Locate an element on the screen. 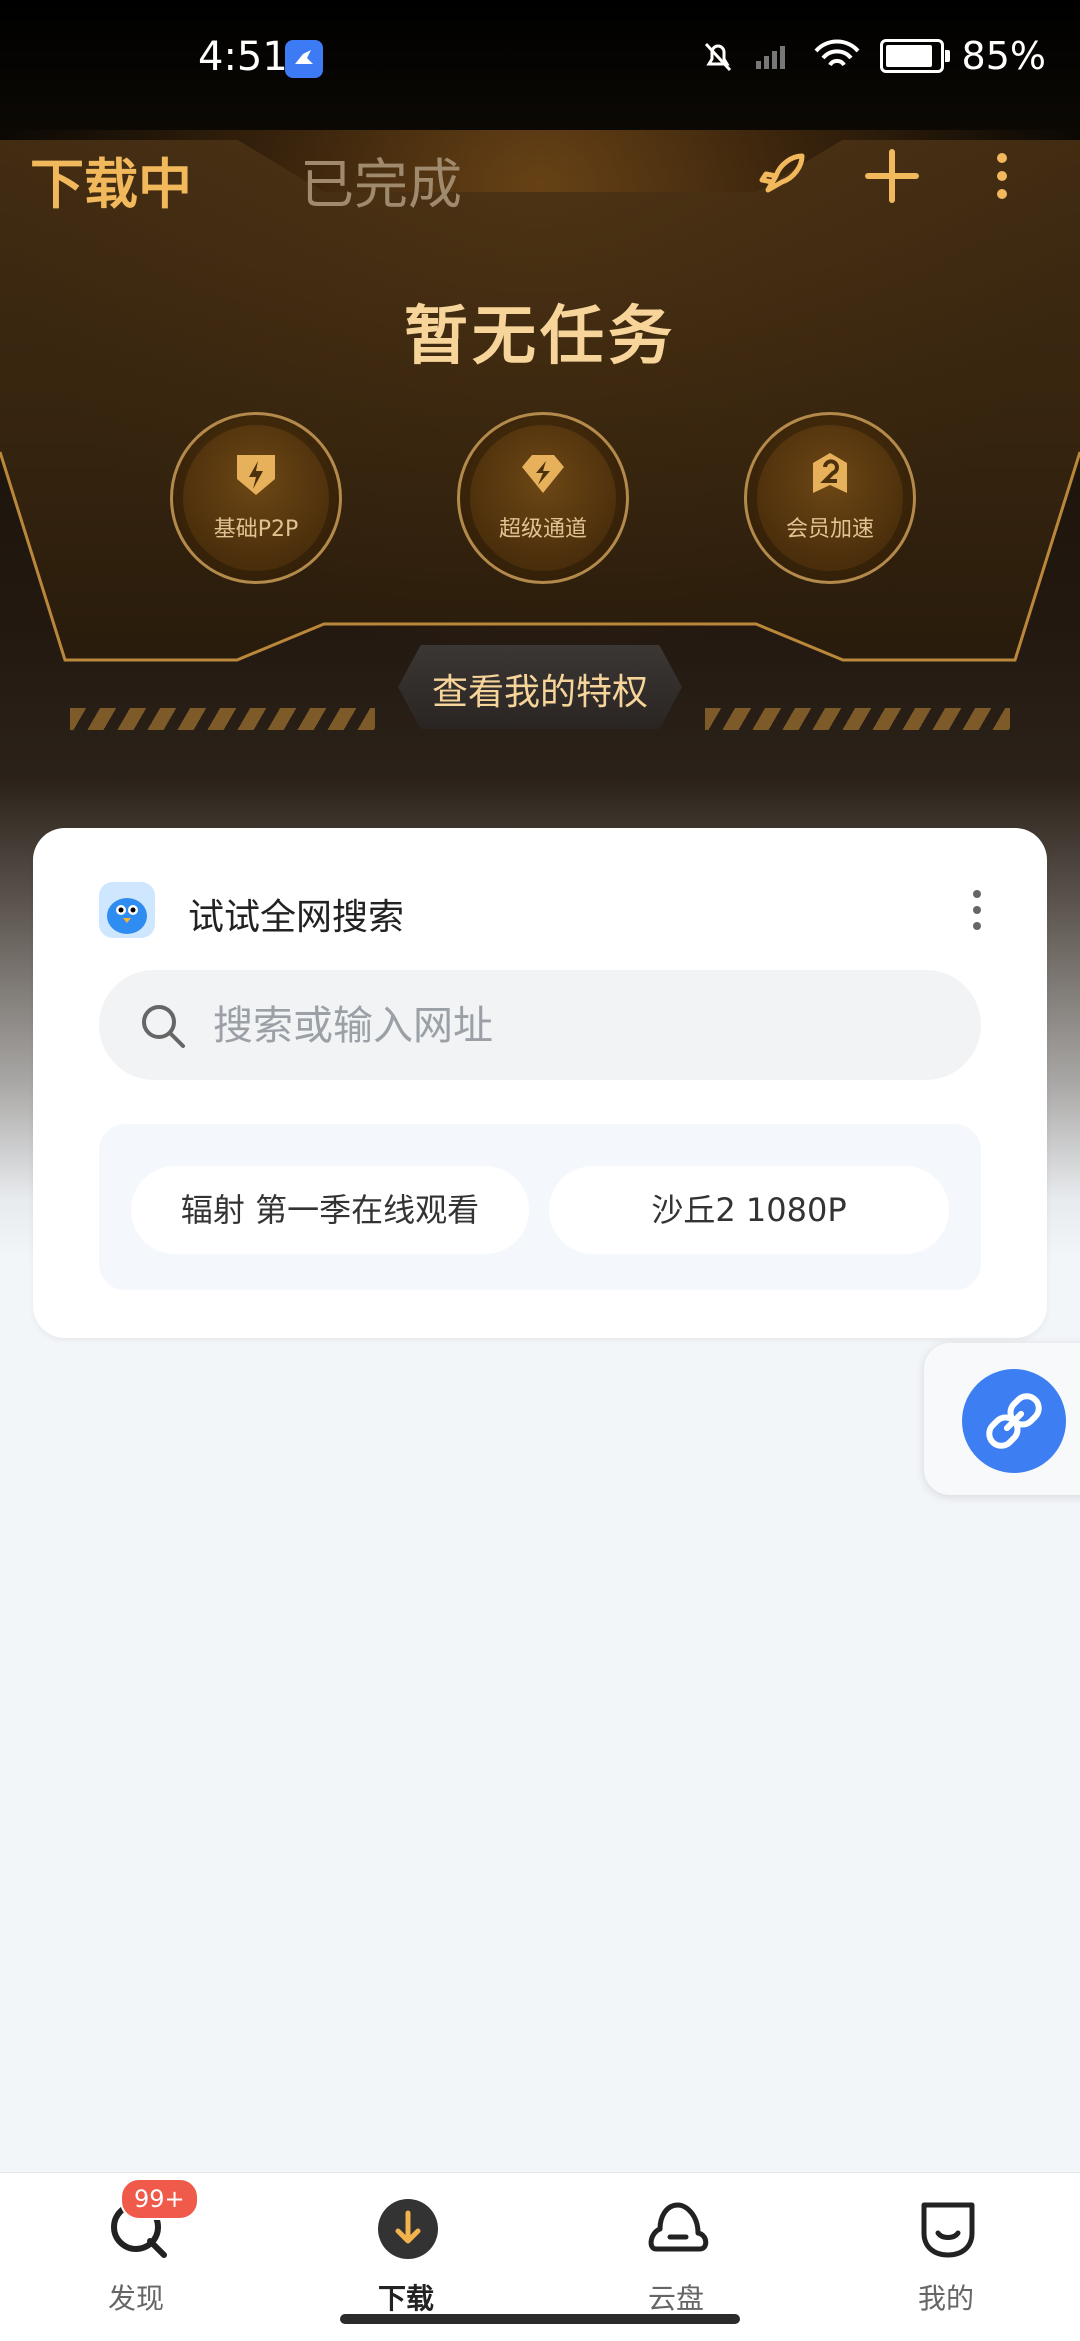 This screenshot has width=1080, height=2341. decor-stripes-right is located at coordinates (857, 719).